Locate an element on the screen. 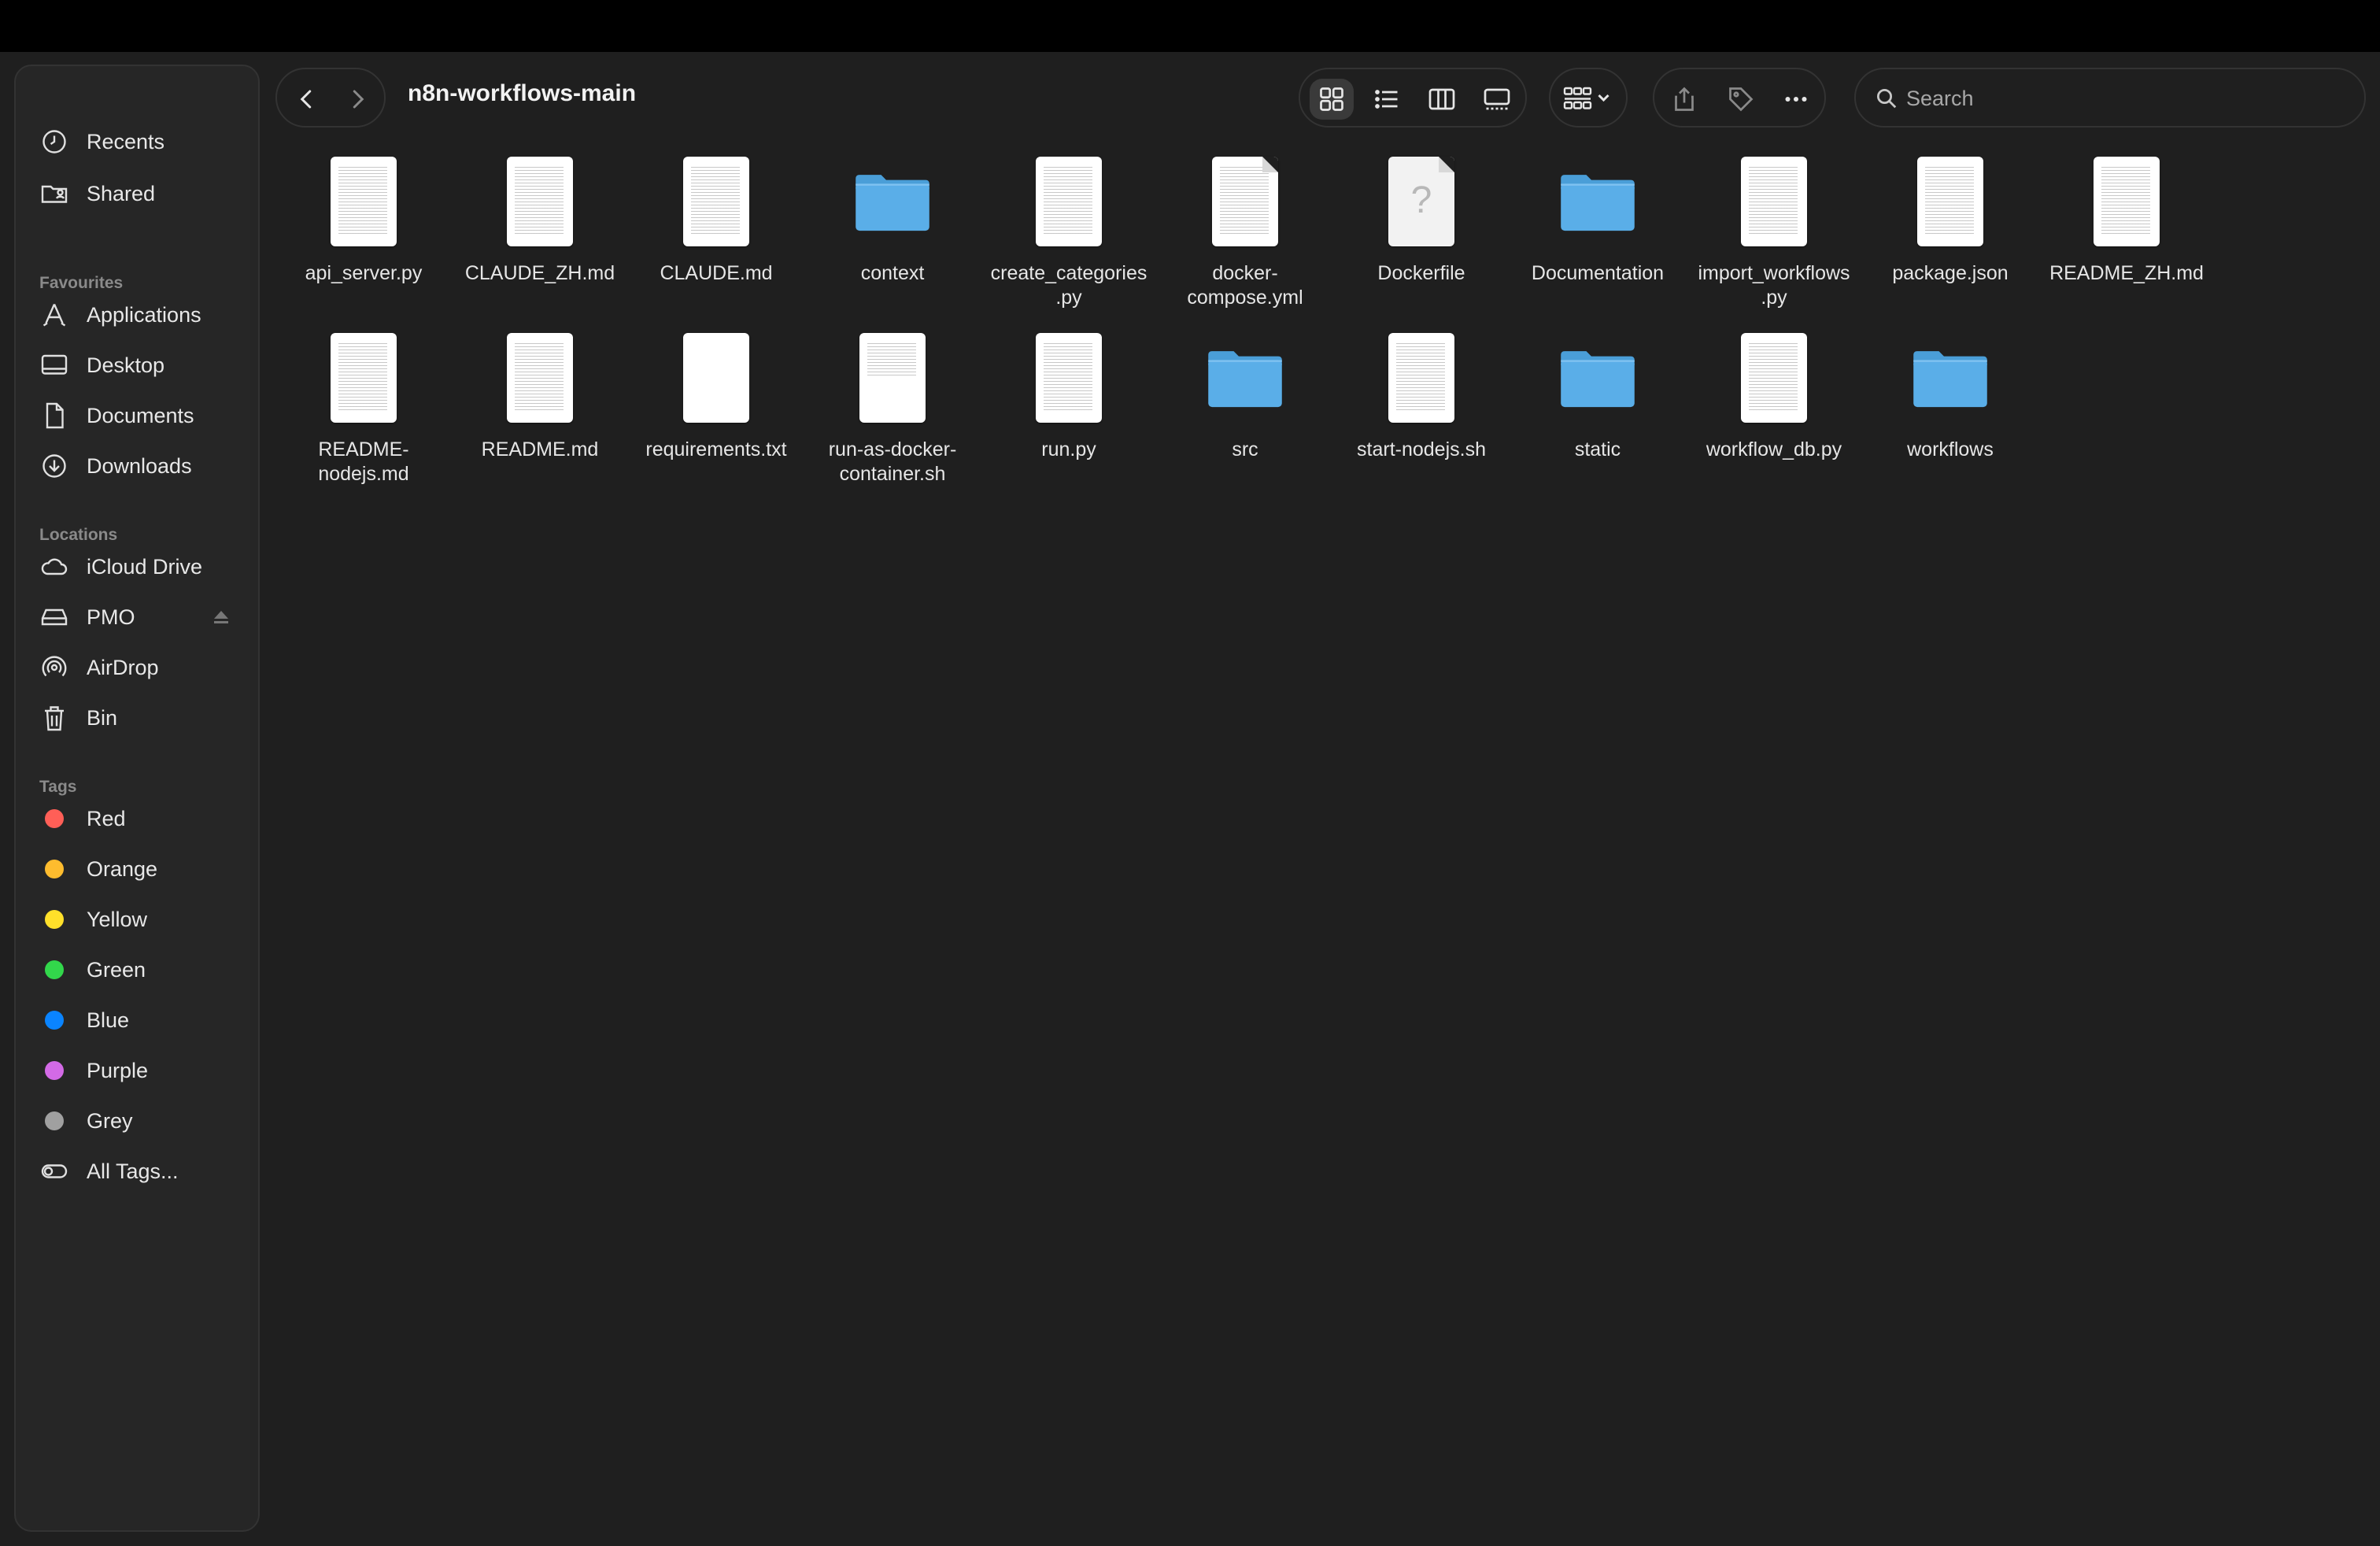 The width and height of the screenshot is (2380, 1546). menu-bar-area is located at coordinates (1190, 26).